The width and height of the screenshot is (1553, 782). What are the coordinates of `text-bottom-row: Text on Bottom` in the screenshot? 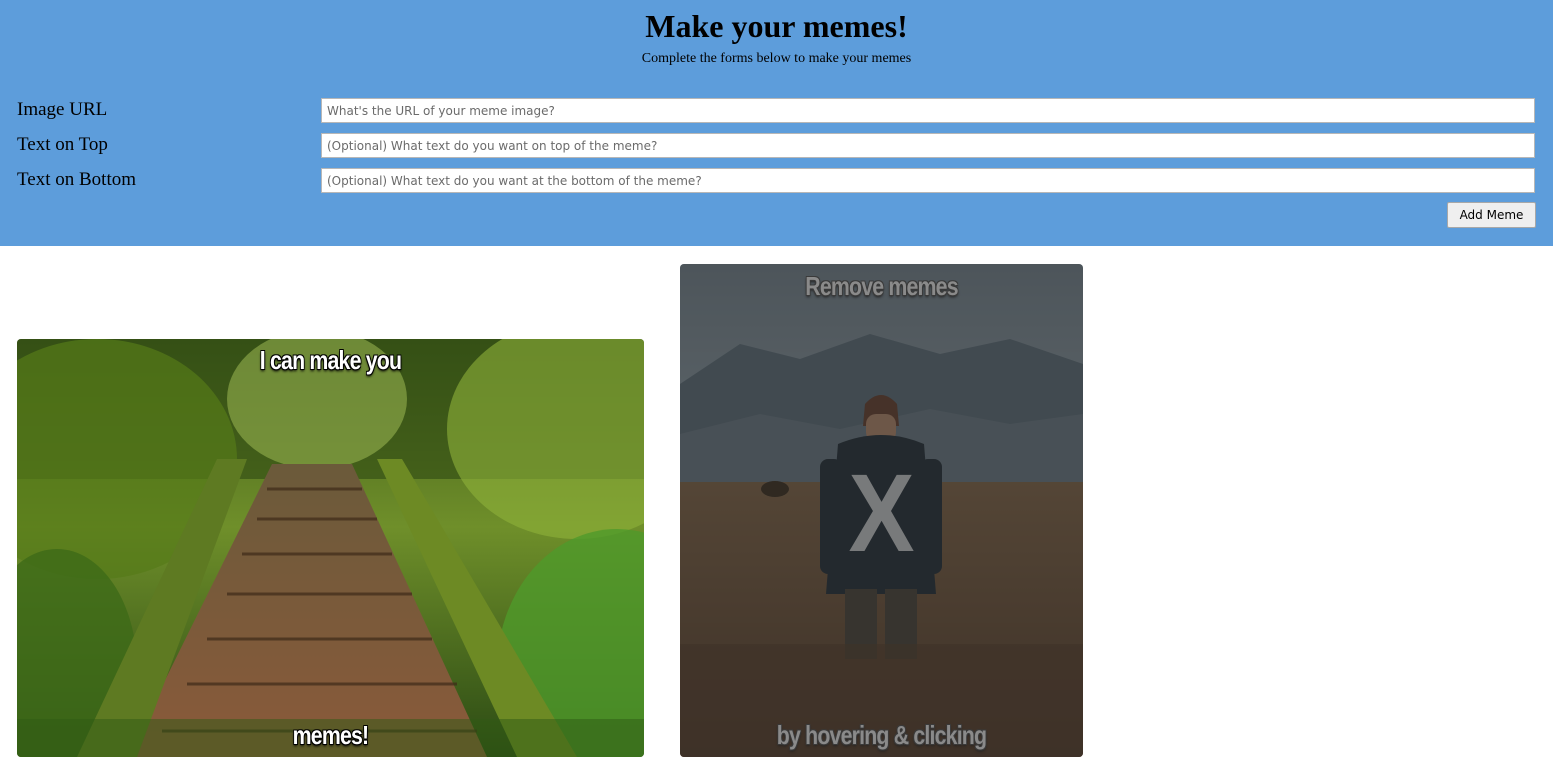 It's located at (776, 181).